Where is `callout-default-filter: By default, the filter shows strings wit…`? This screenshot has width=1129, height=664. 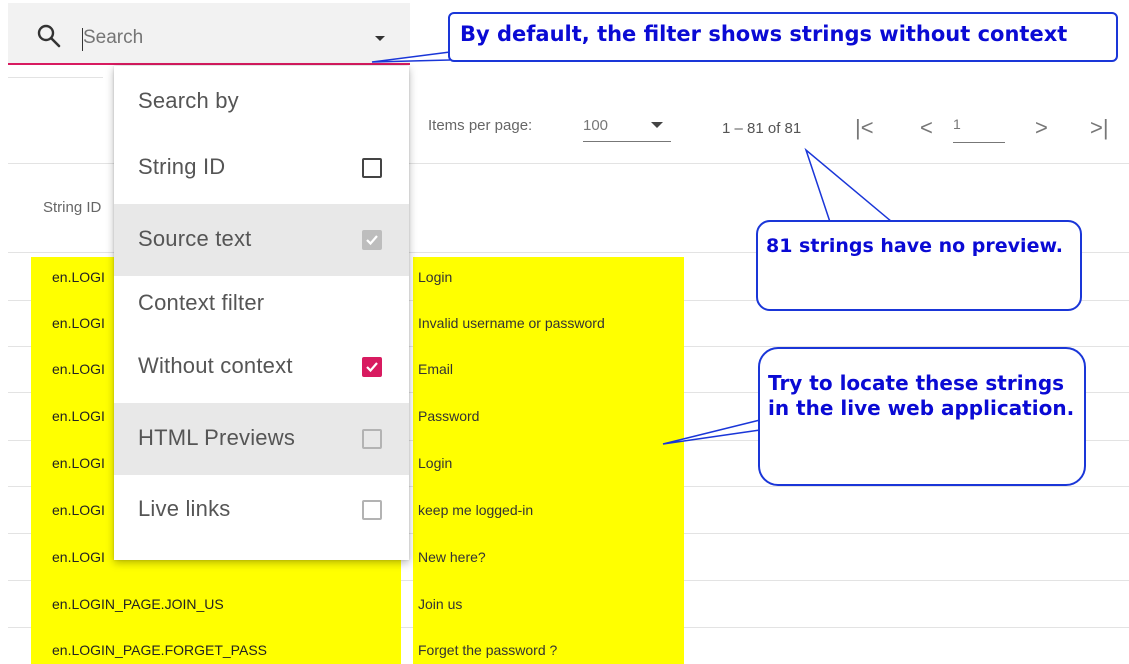
callout-default-filter: By default, the filter shows strings wit… is located at coordinates (783, 37).